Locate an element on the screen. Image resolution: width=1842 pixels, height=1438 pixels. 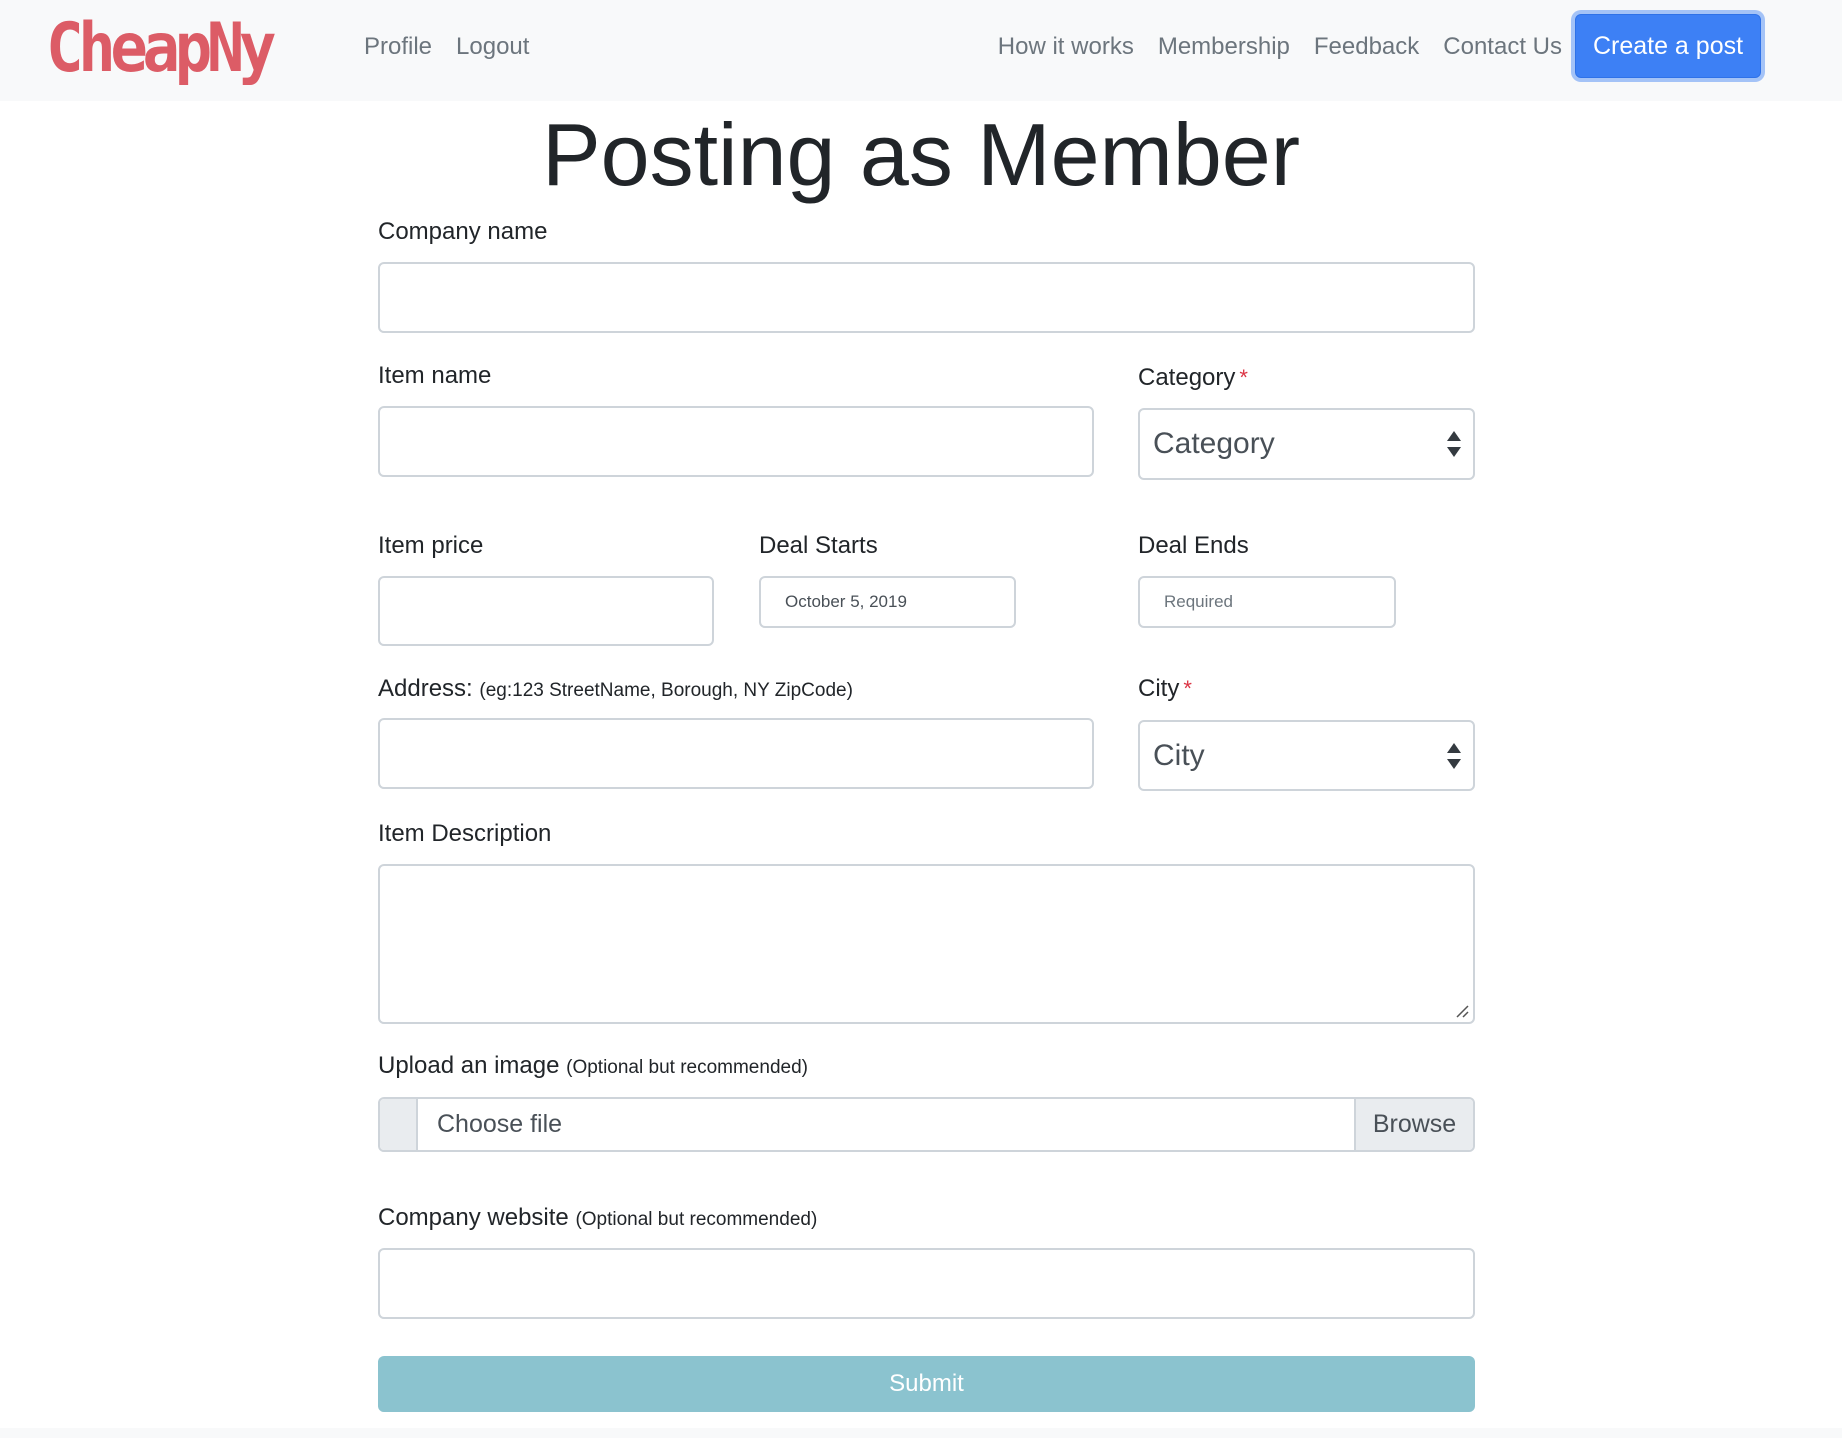
company-name-label: Company name is located at coordinates (463, 231).